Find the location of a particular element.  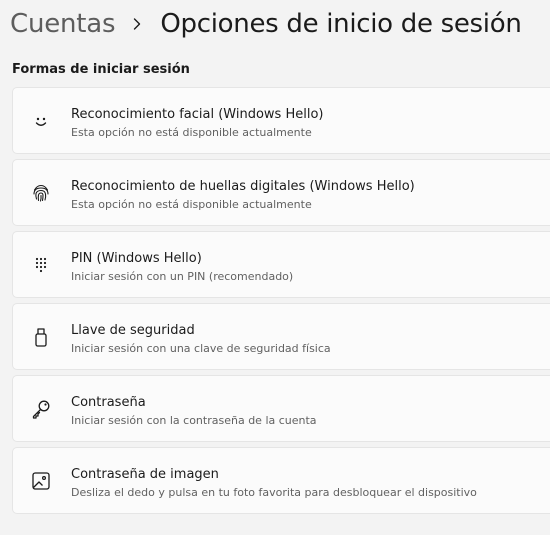

keypad-icon is located at coordinates (41, 265).